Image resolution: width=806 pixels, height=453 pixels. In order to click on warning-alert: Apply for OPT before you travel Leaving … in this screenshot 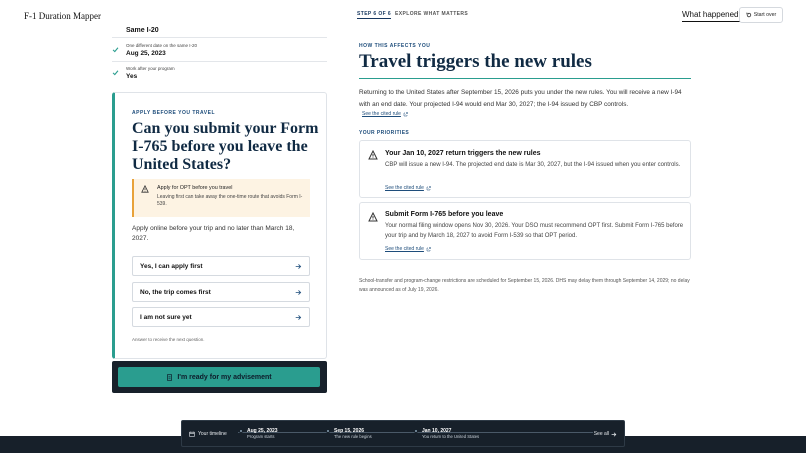, I will do `click(221, 198)`.